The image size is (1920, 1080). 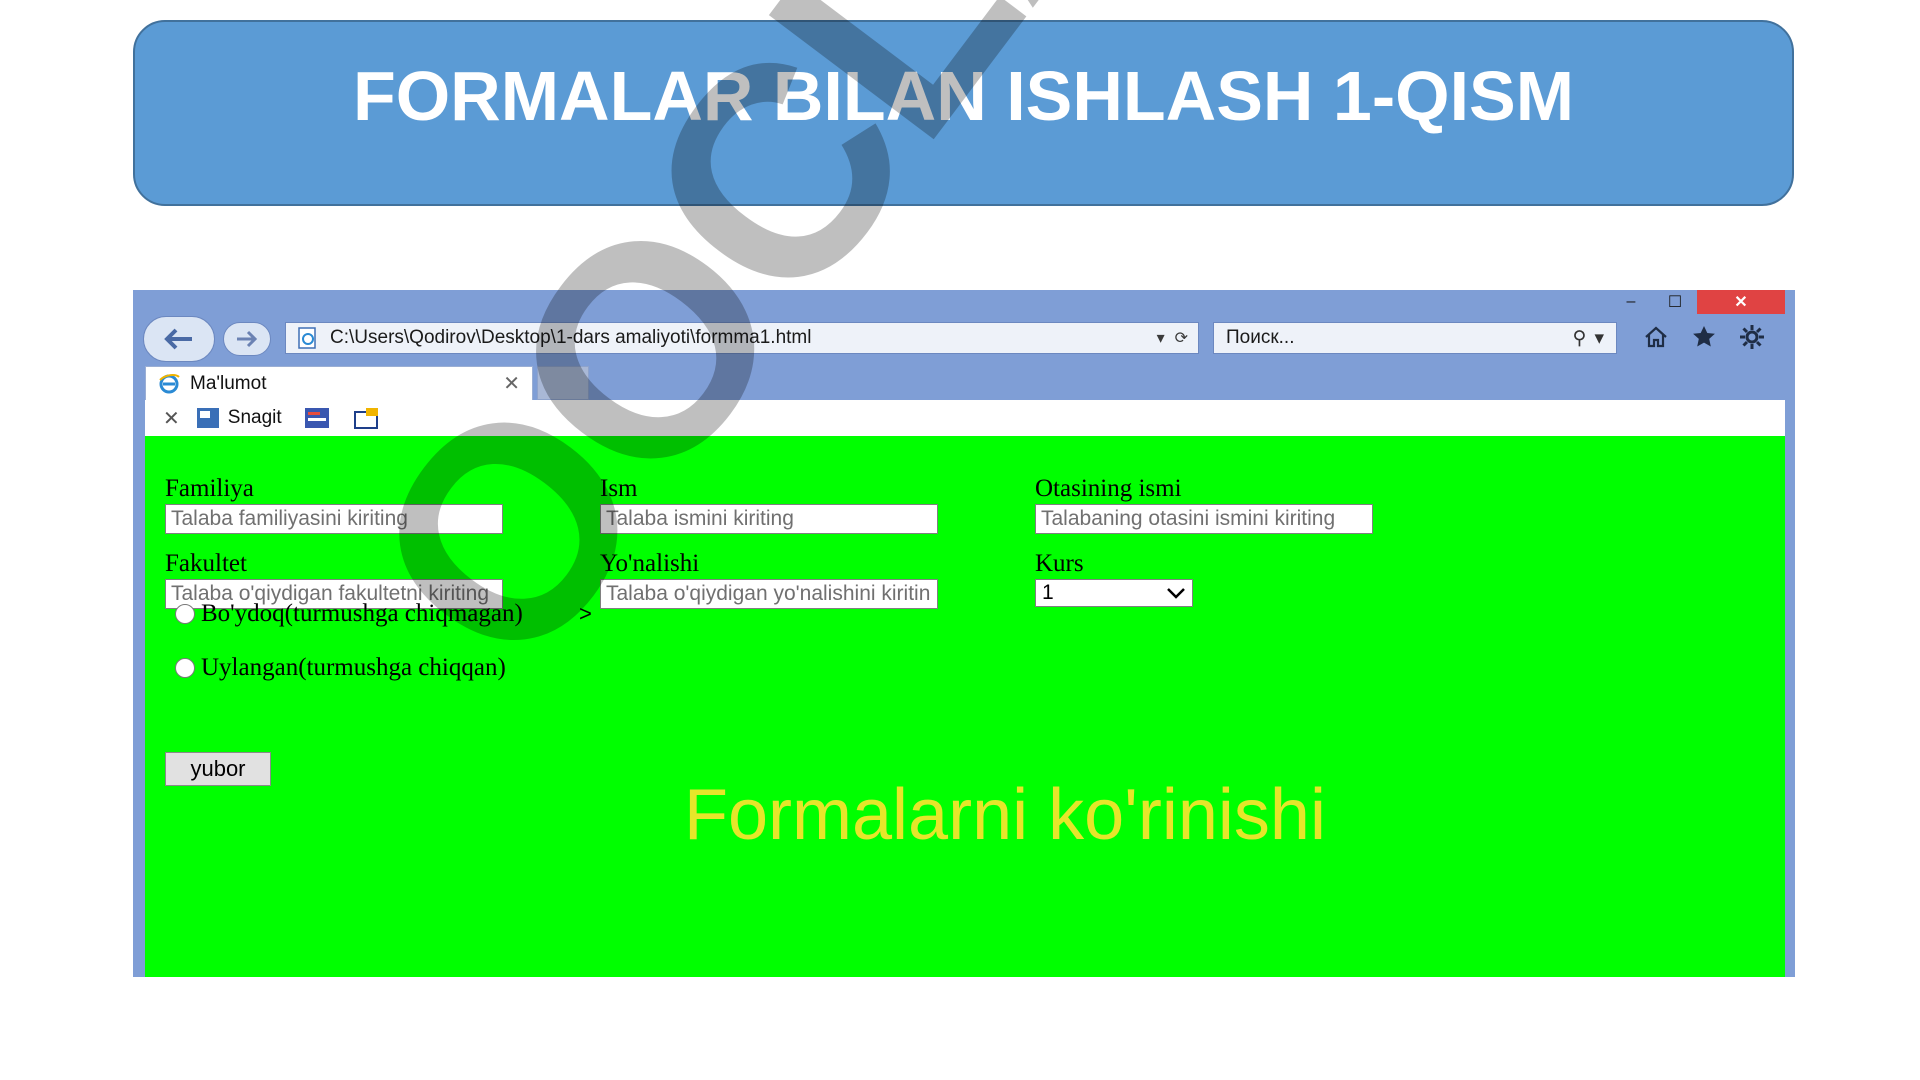 I want to click on familiya-field-group: Familiya Talaba familiyasini kiriting, so click(x=334, y=505).